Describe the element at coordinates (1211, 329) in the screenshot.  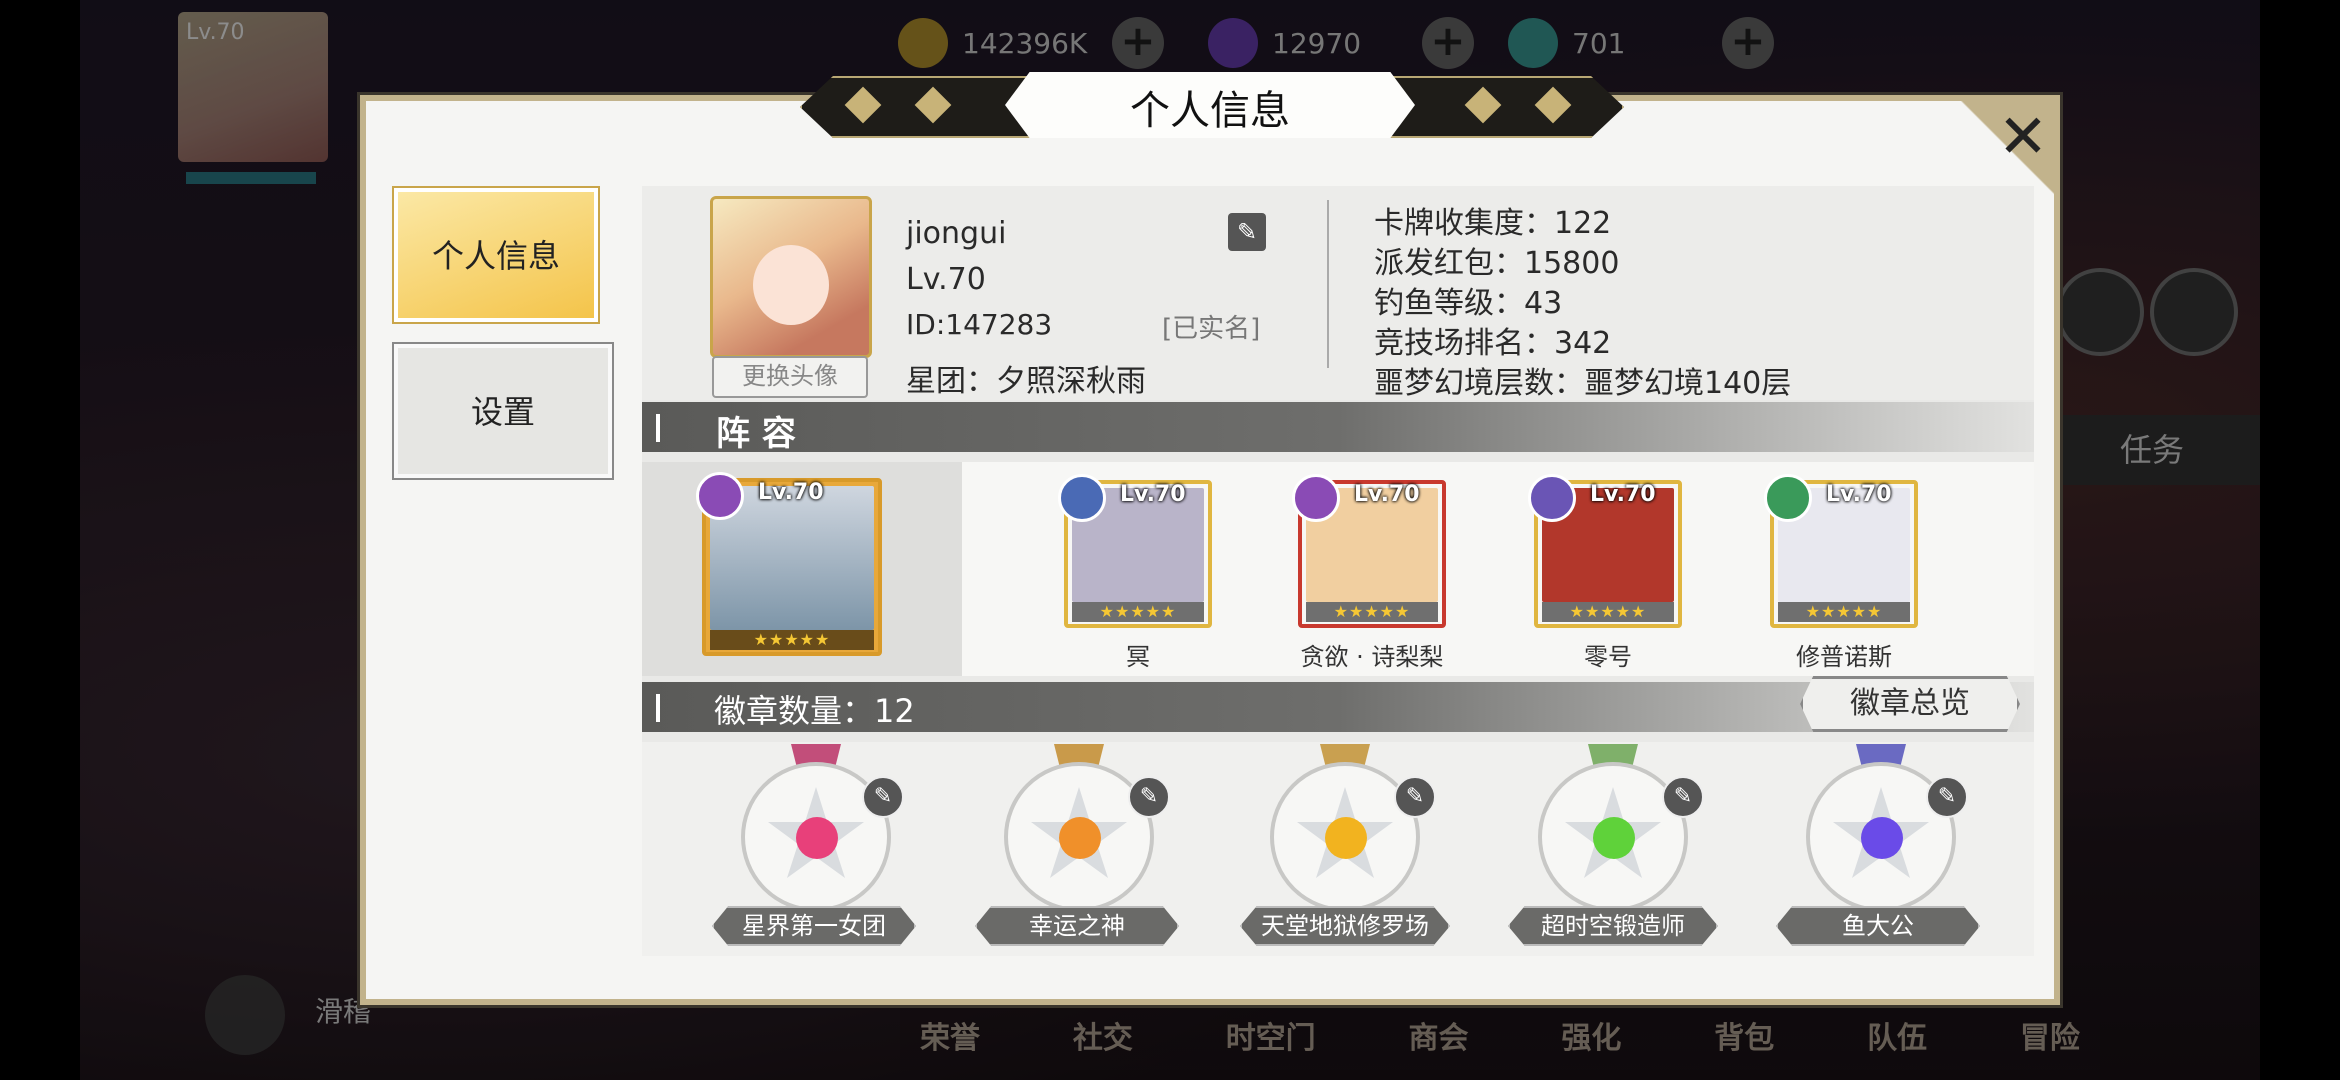
I see `verified-status: [已实名]` at that location.